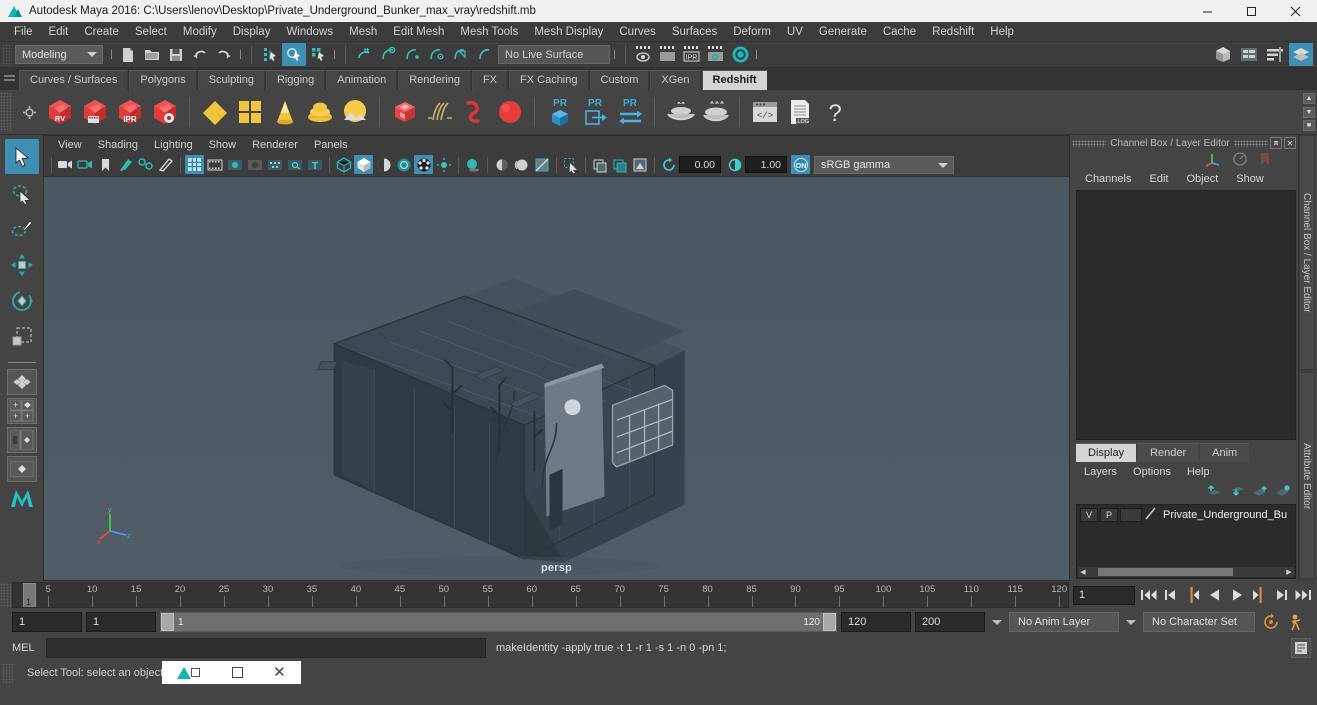  What do you see at coordinates (294, 164) in the screenshot?
I see `xray-mode-icon` at bounding box center [294, 164].